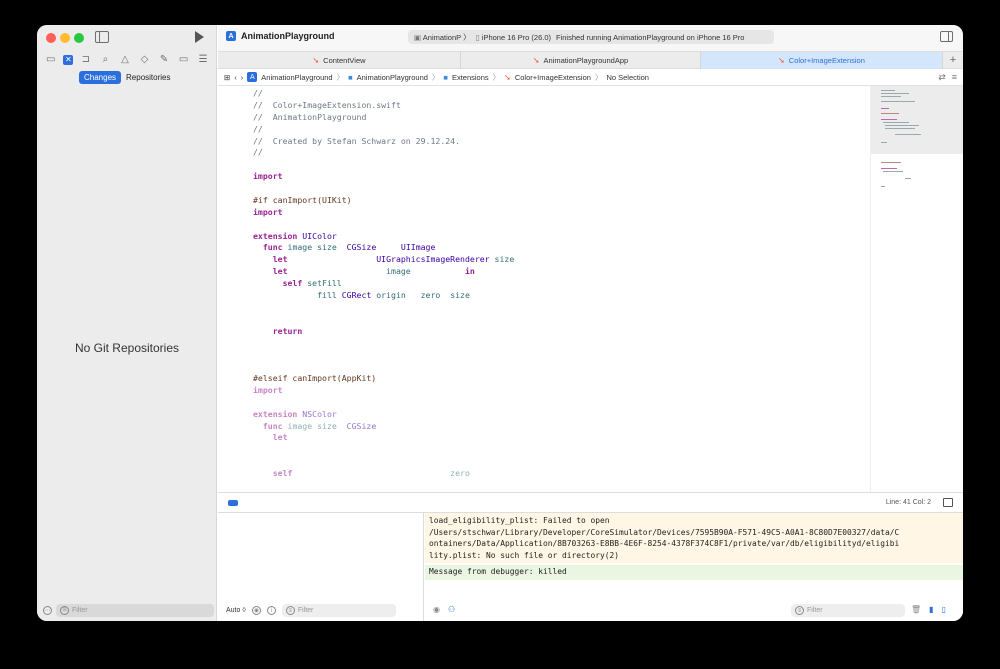 The width and height of the screenshot is (1000, 669). I want to click on code-line: let image in, so click(383, 272).